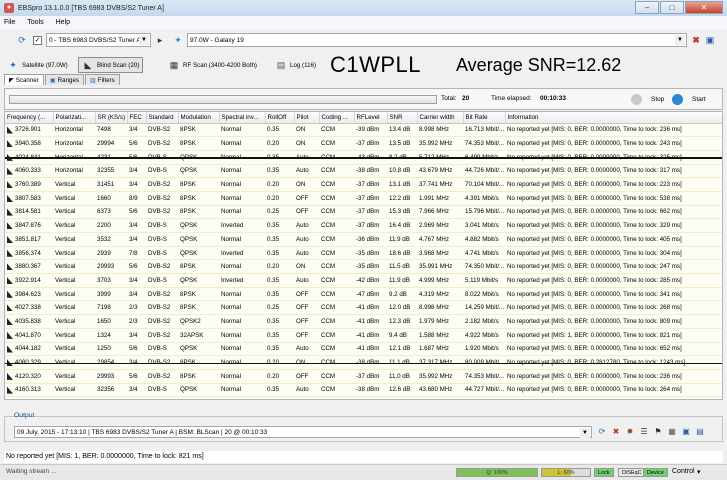  I want to click on start-button: Start, so click(689, 99).